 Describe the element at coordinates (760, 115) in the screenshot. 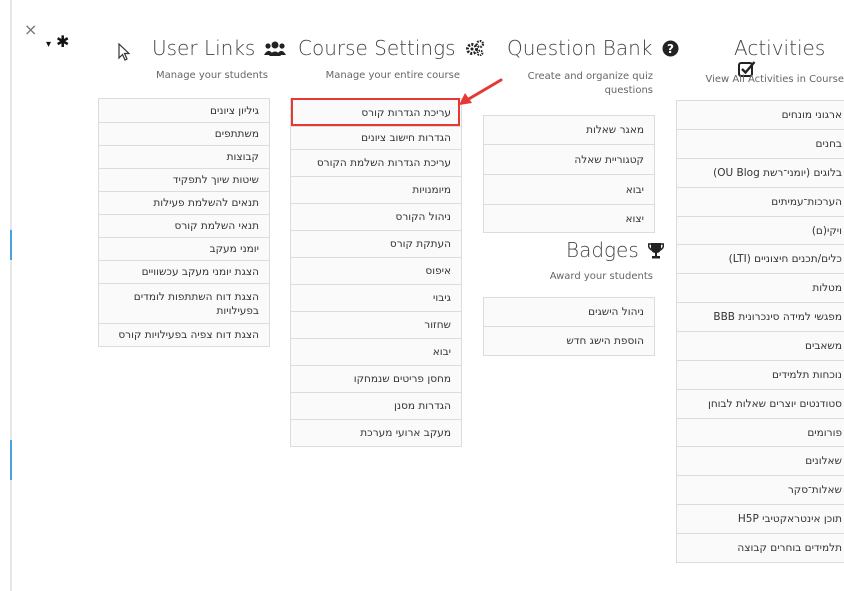

I see `list-item: ארגוני מונחים` at that location.